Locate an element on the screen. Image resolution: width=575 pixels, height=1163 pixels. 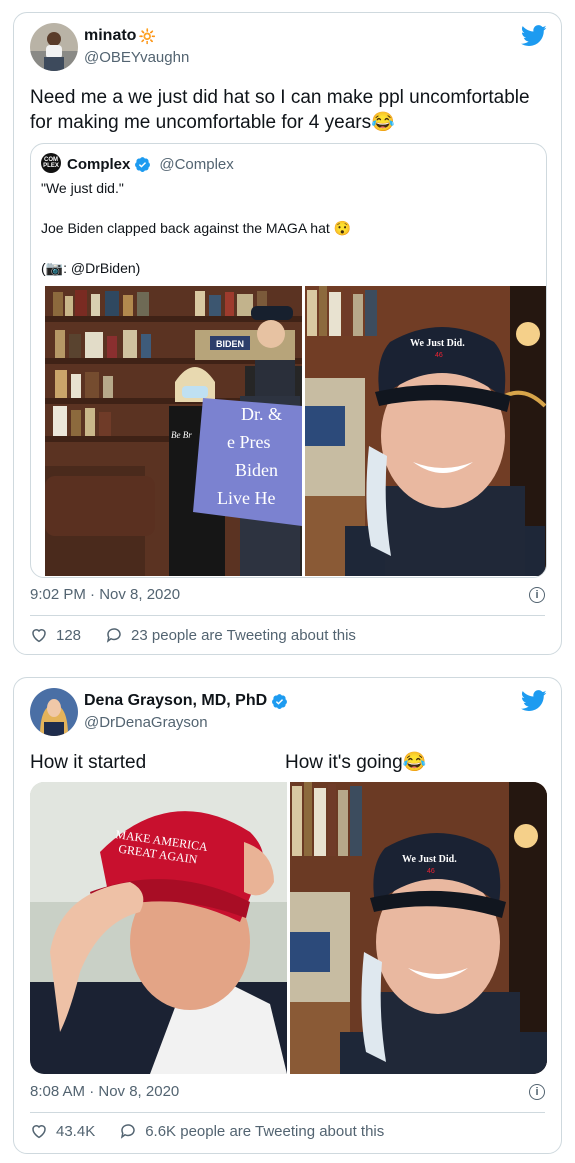
tweeting-about-link: 23 people are Tweeting about this is located at coordinates (230, 635).